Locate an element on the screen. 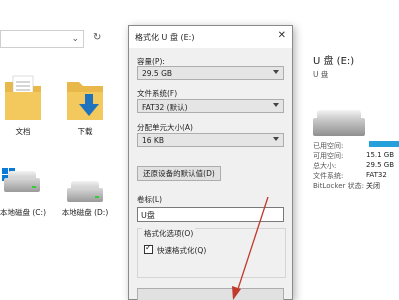 This screenshot has height=300, width=399. restore-defaults-button: 还原设备的默认值(D) is located at coordinates (179, 173).